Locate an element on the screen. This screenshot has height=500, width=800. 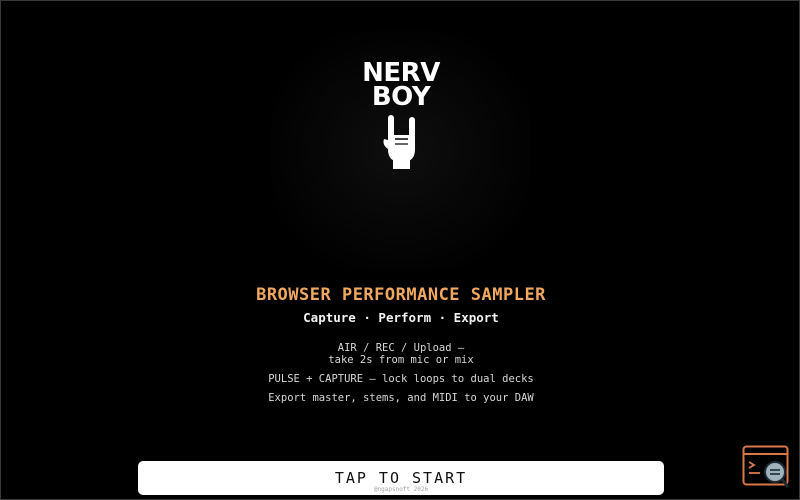
feature-text: take 2s from mic or mix is located at coordinates (401, 360).